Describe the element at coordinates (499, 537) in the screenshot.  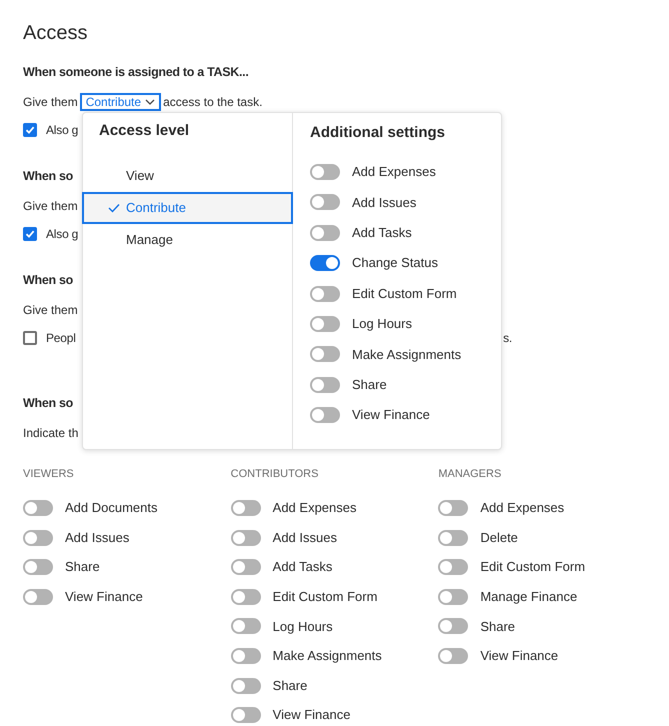
I see `toggle-label: Delete` at that location.